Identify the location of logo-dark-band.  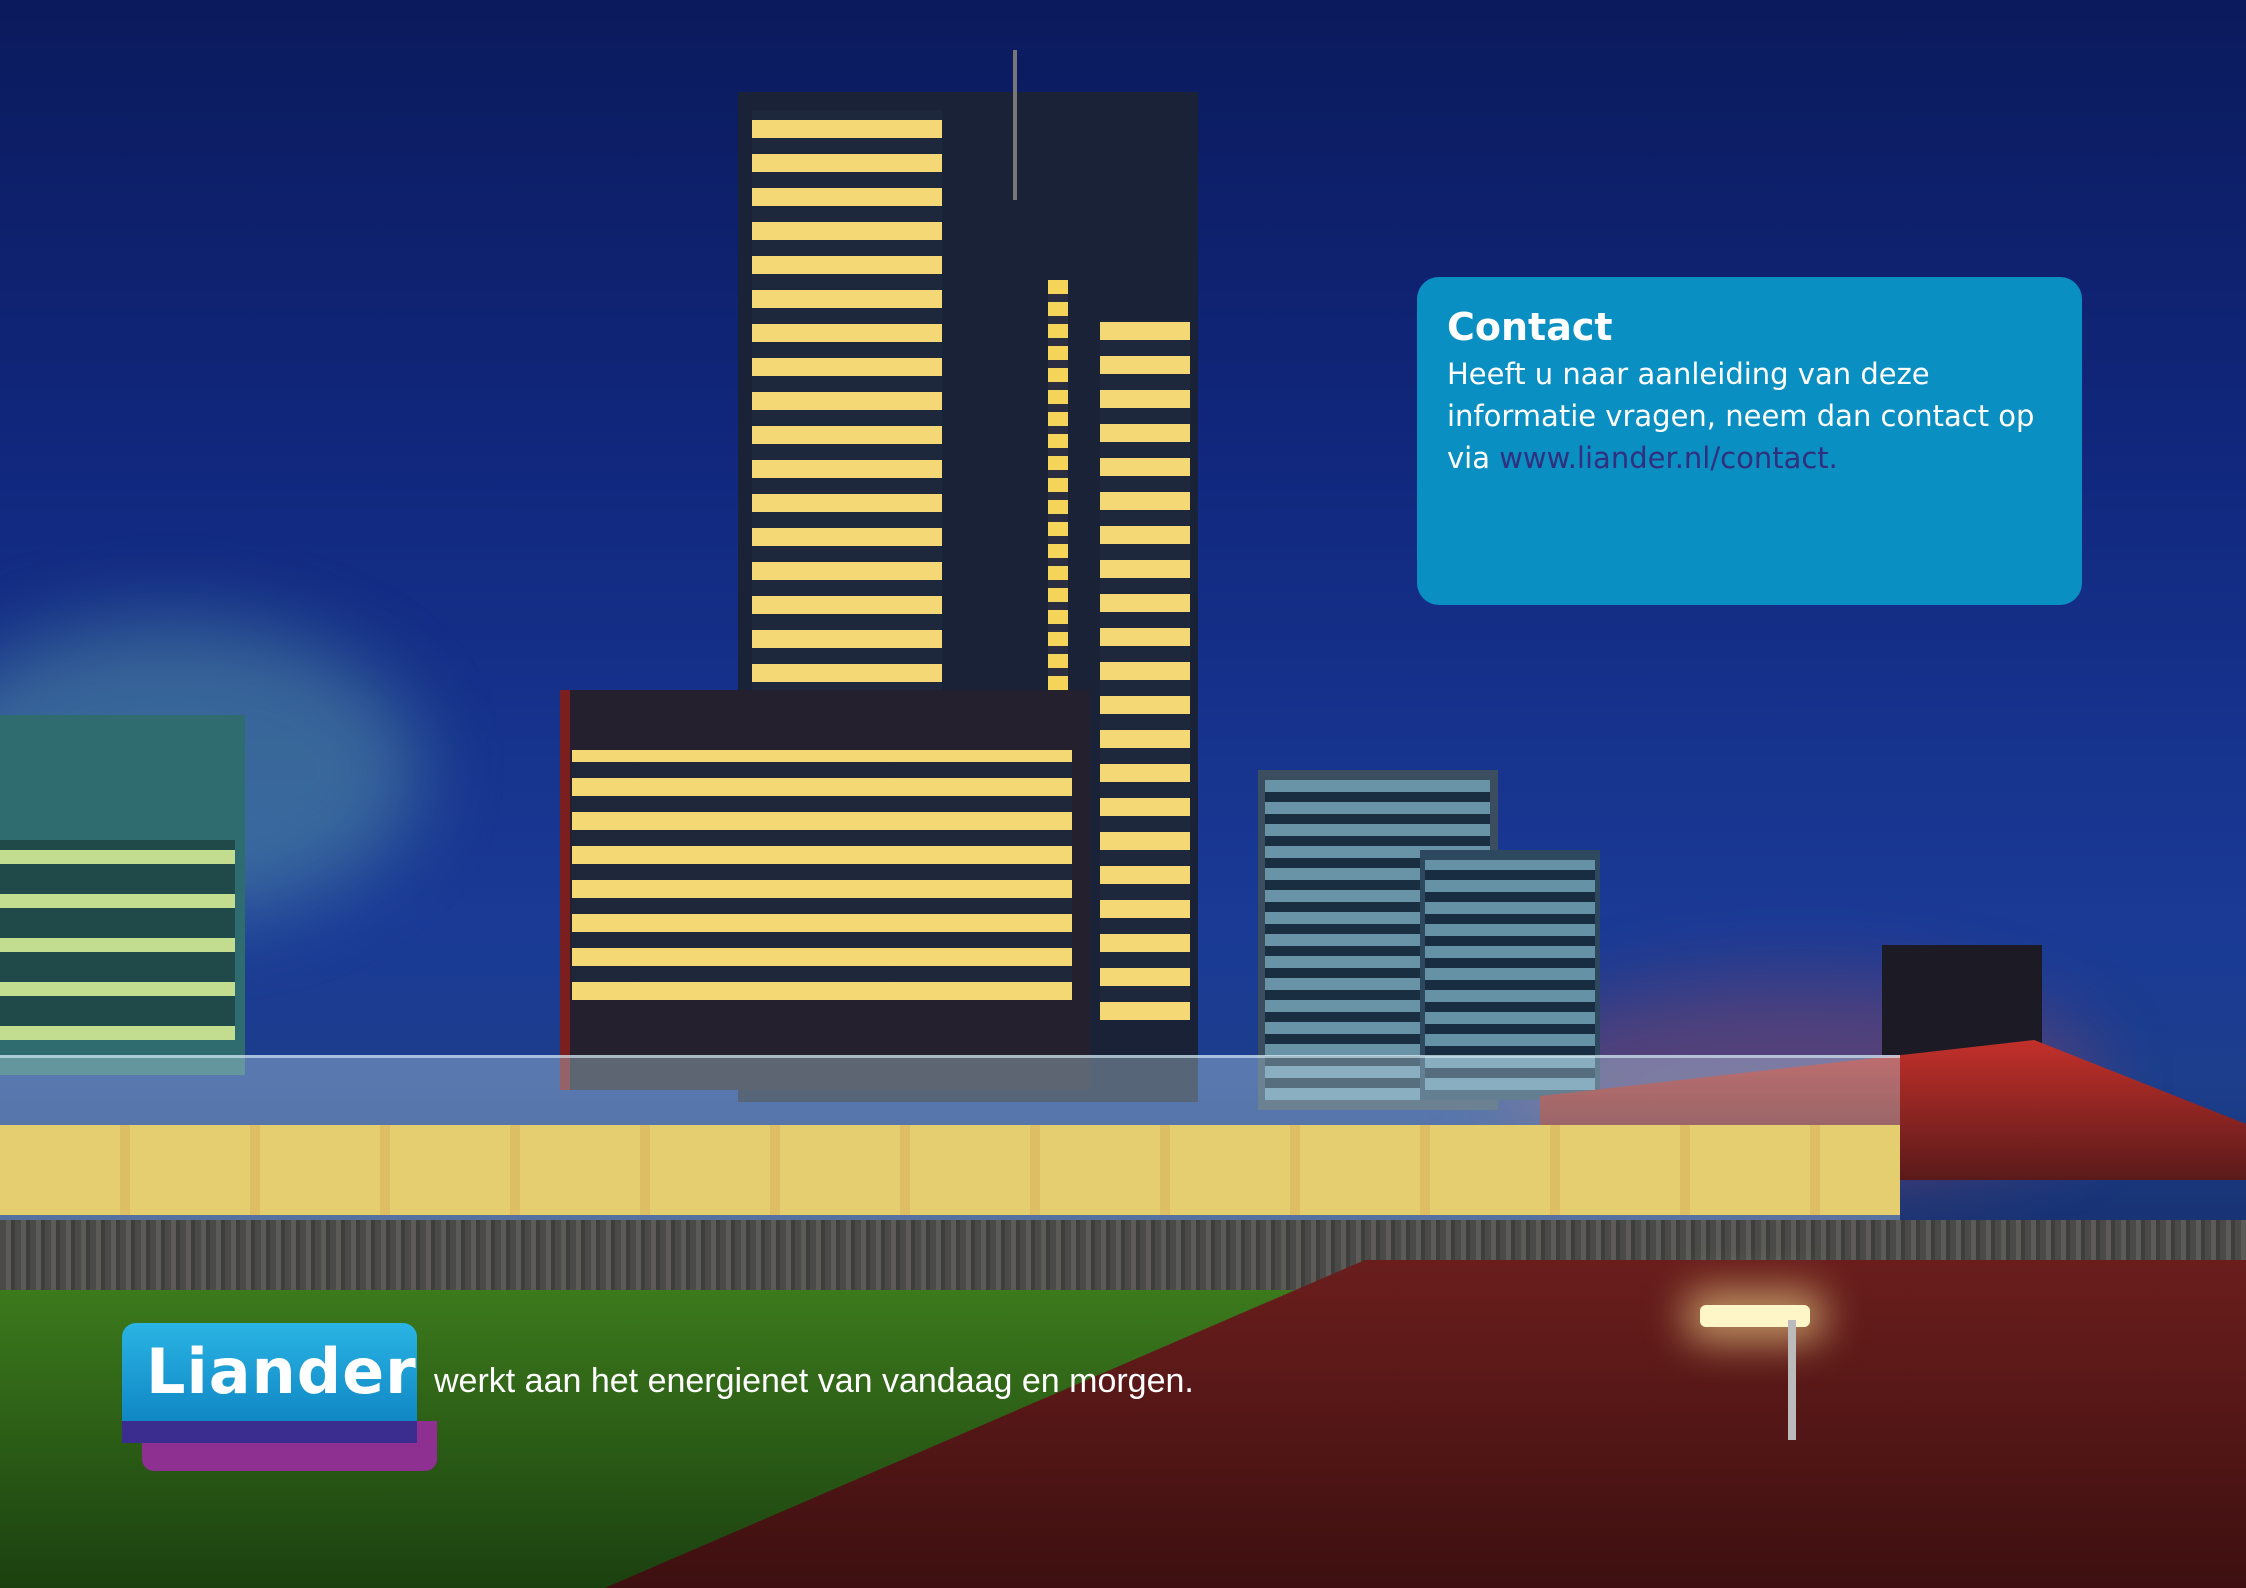
(269, 1432).